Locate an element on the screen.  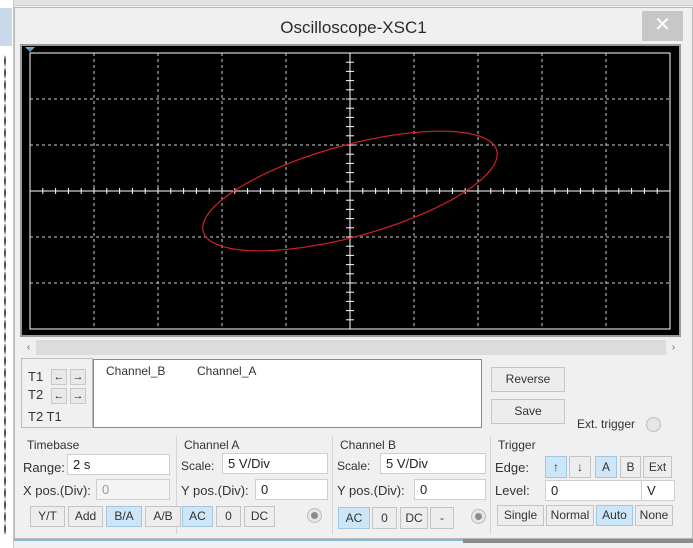
trigger-level-input: 0 is located at coordinates (593, 490).